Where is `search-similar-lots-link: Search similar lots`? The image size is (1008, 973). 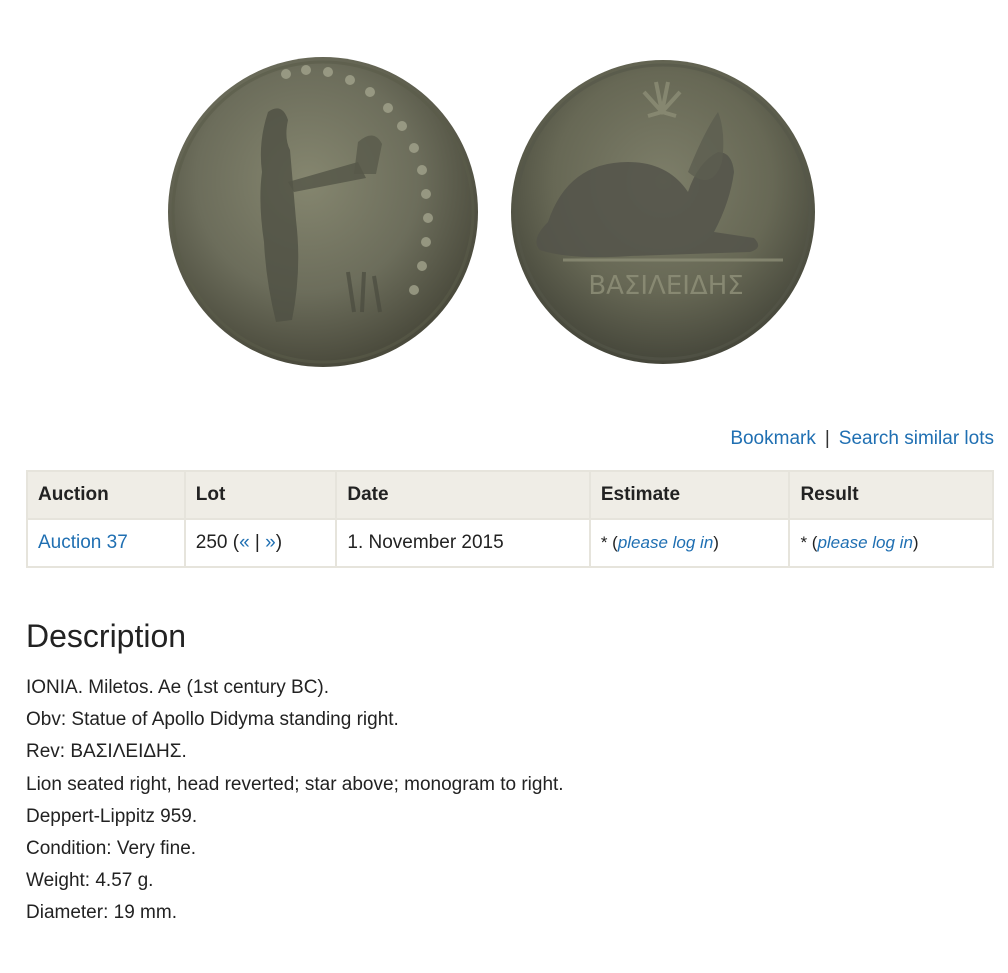 search-similar-lots-link: Search similar lots is located at coordinates (916, 438).